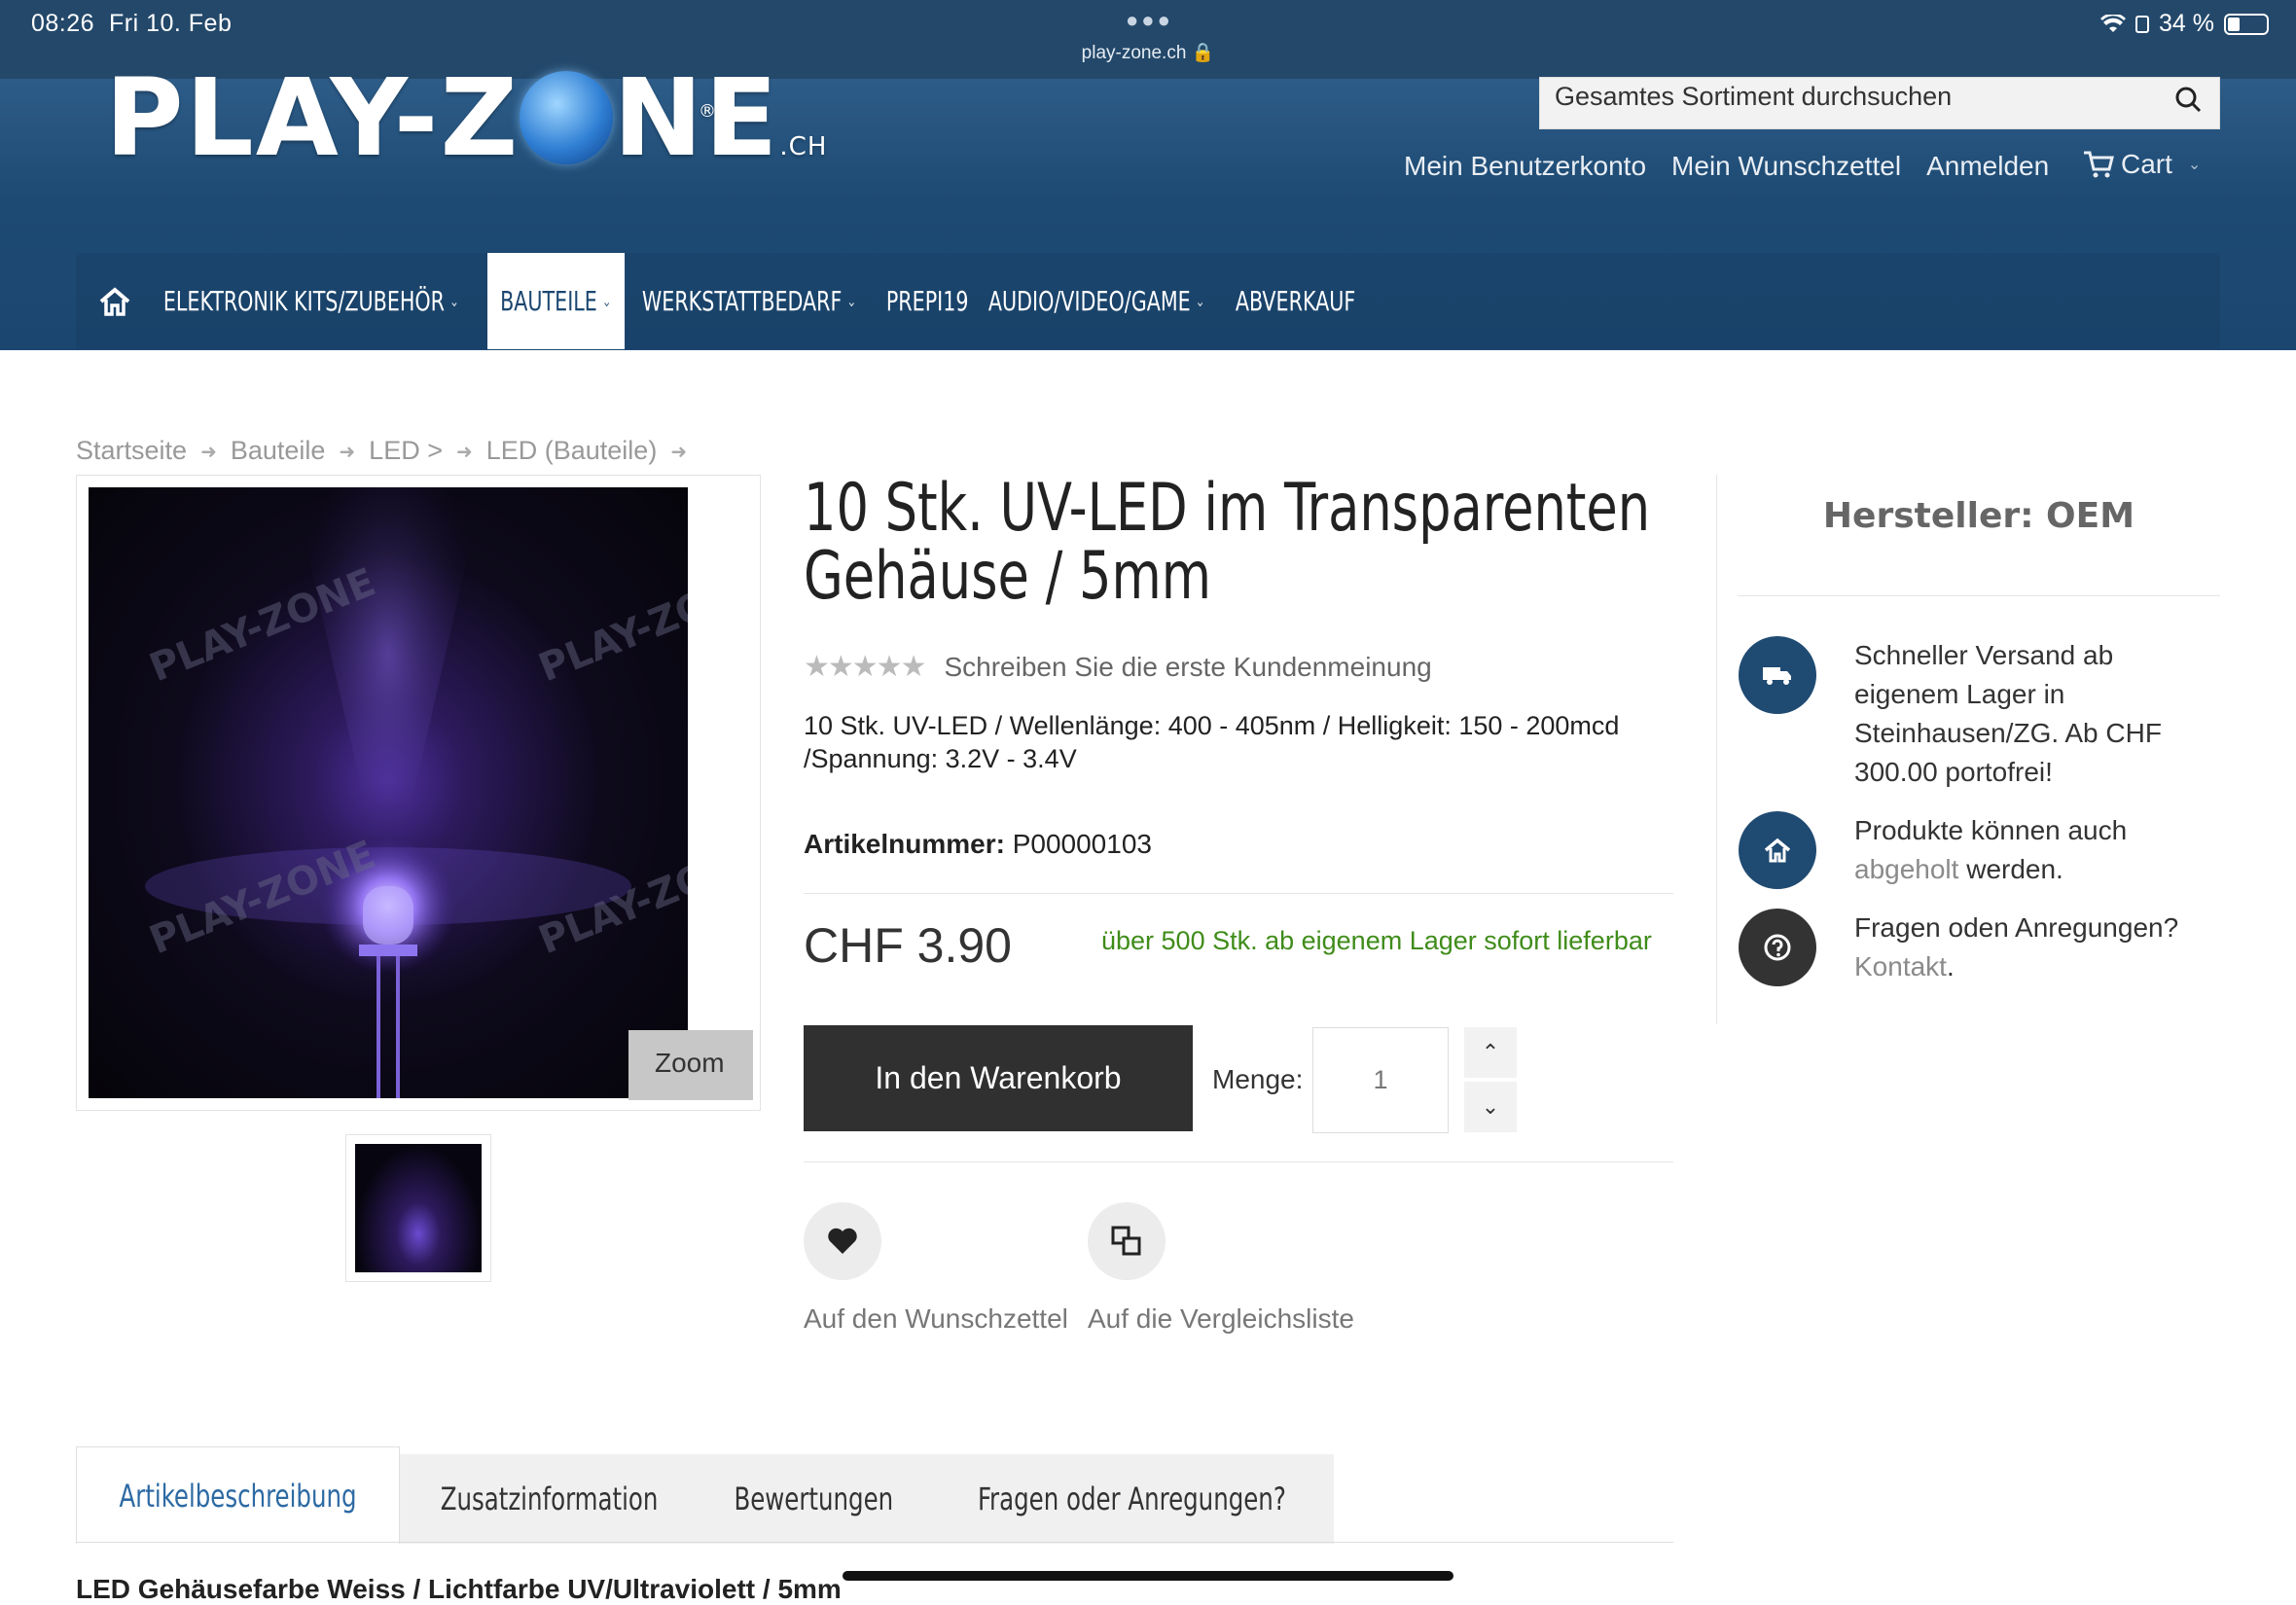 The width and height of the screenshot is (2296, 1605). I want to click on contact-link: Kontakt, so click(1900, 966).